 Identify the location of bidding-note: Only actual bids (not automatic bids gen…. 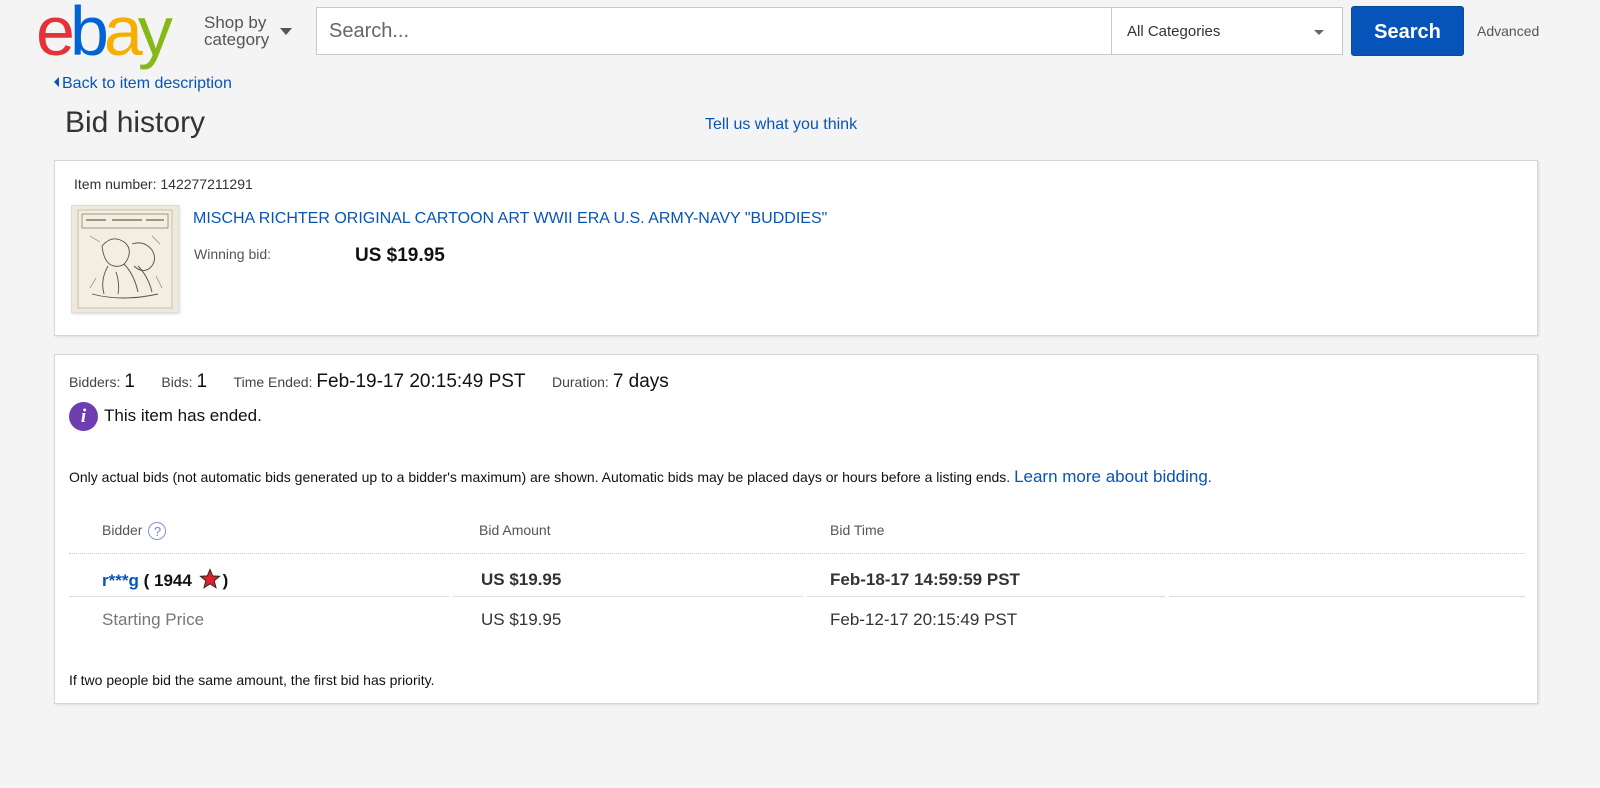
(640, 477).